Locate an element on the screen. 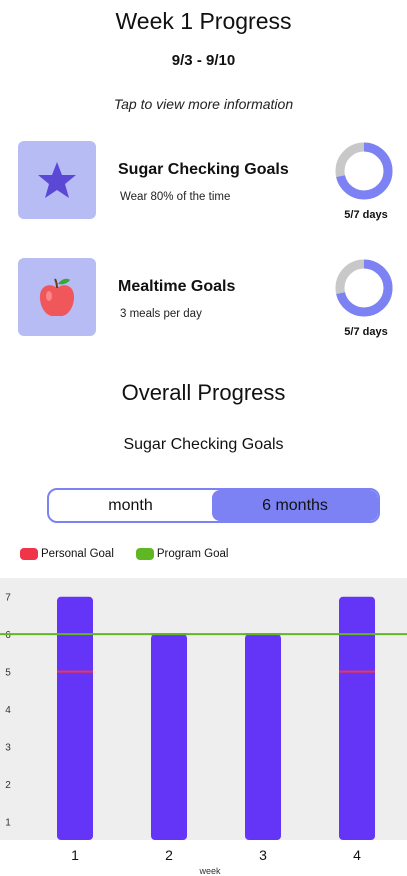 This screenshot has width=407, height=876. goal-description: 3 meals per day is located at coordinates (161, 314).